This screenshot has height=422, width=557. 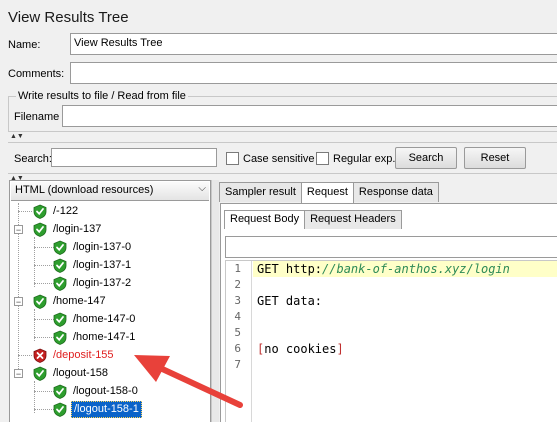 I want to click on cookies-text: no cookies, so click(x=300, y=349).